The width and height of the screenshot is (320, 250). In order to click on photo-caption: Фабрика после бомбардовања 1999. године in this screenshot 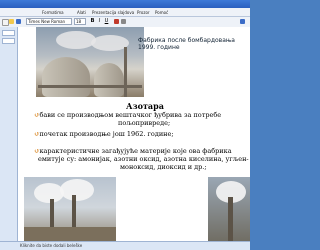, I will do `click(186, 44)`.